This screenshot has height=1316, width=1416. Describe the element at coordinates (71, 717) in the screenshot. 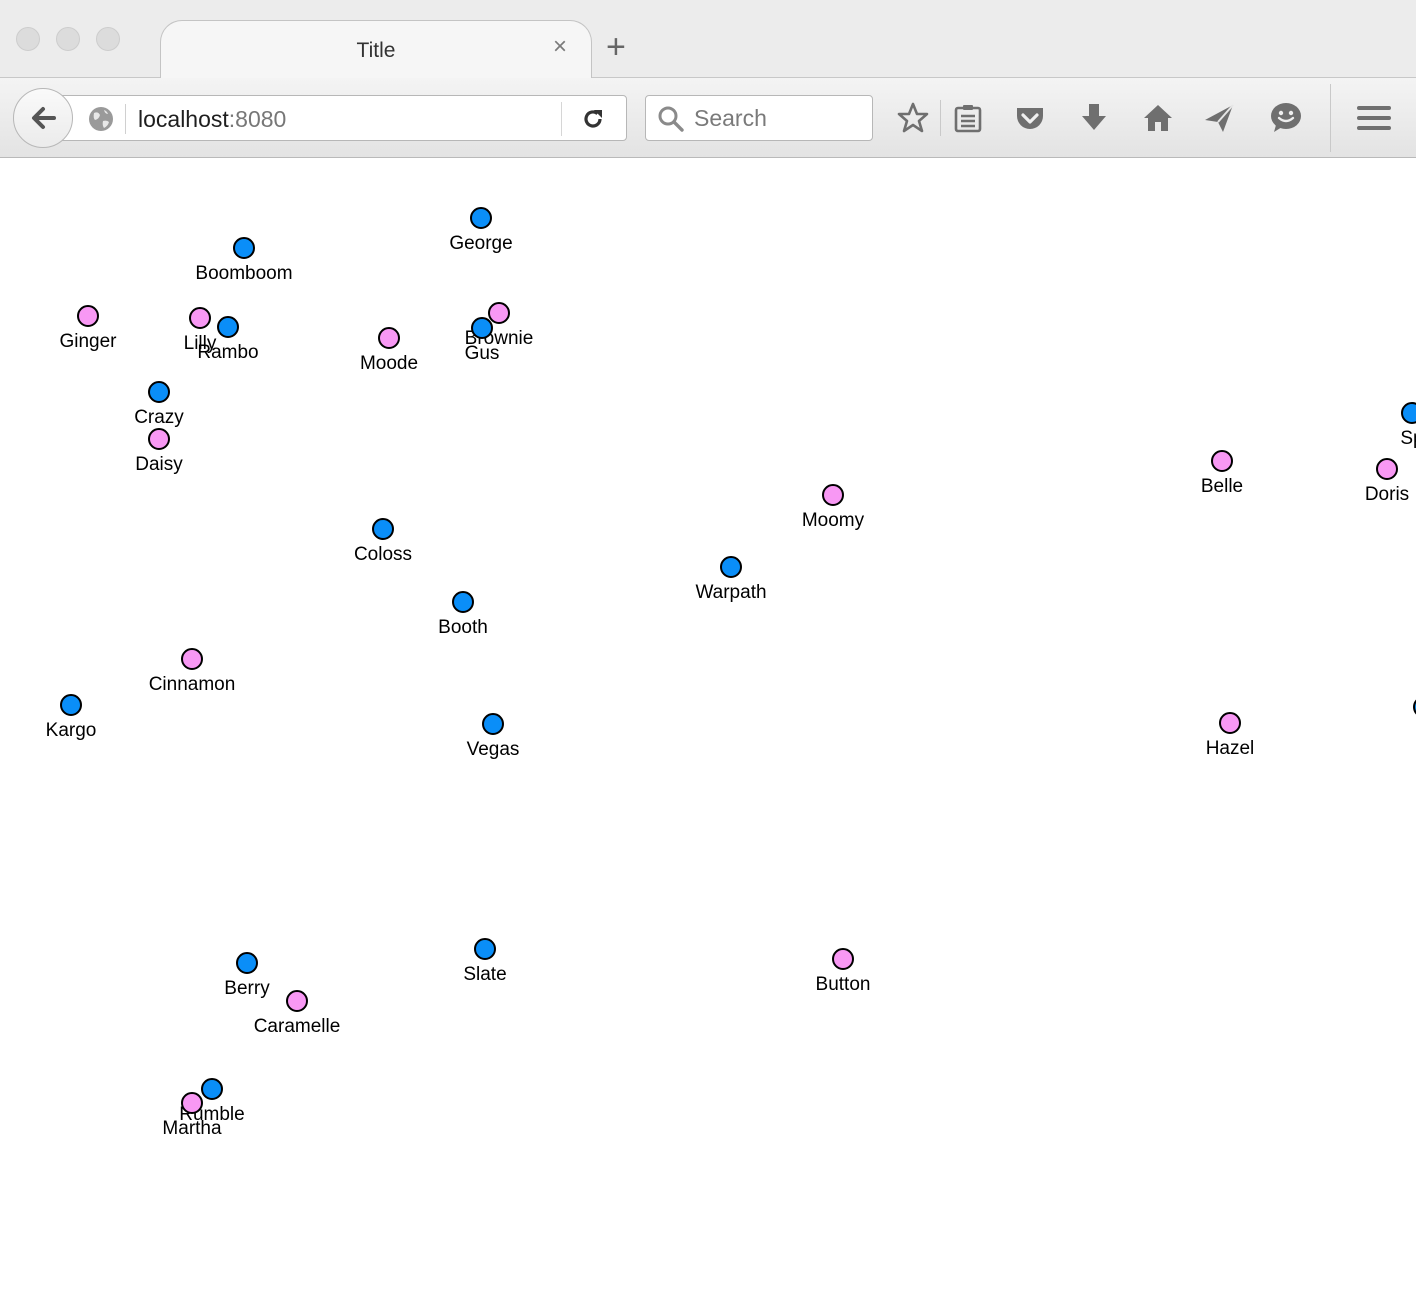

I see `node-kargo: Kargo` at that location.